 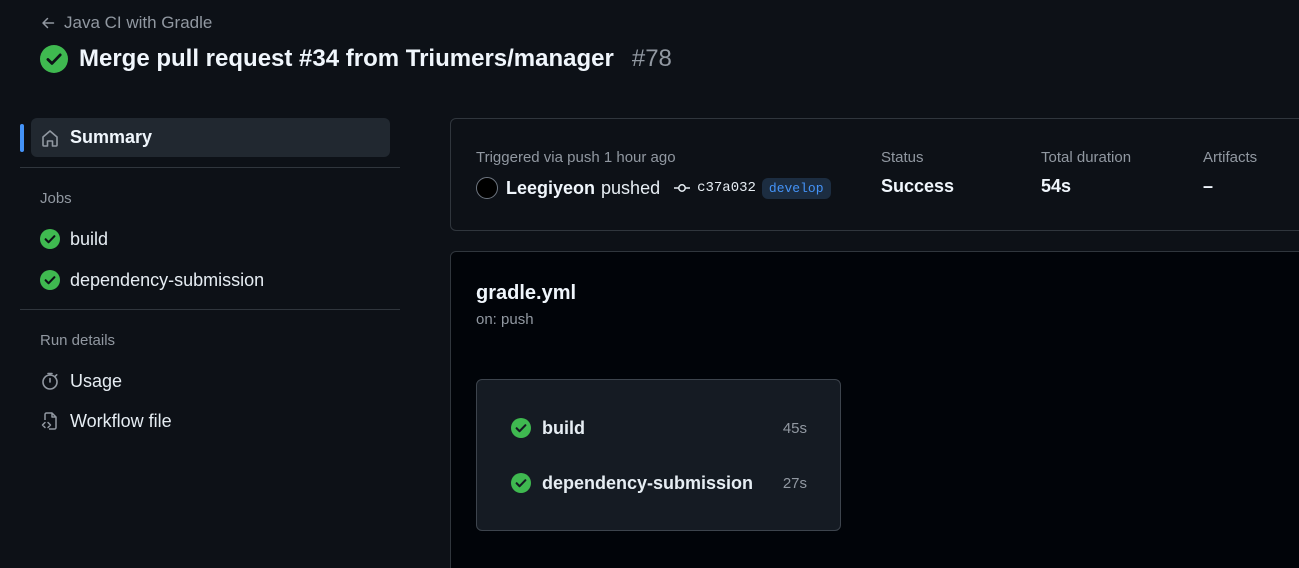 I want to click on home-icon, so click(x=50, y=138).